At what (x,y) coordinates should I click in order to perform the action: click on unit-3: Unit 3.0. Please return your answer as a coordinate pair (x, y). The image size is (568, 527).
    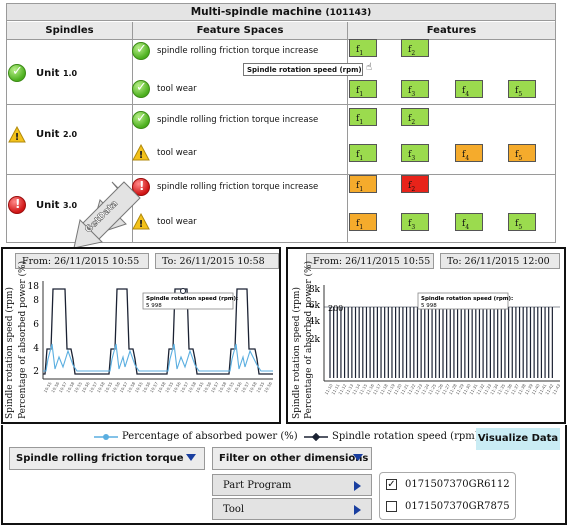
    Looking at the image, I should click on (42, 205).